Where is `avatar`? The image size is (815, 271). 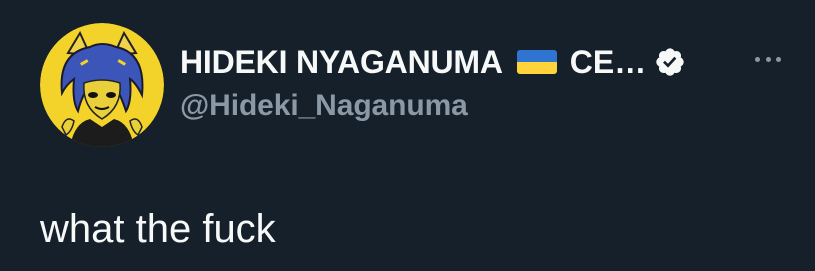 avatar is located at coordinates (102, 85).